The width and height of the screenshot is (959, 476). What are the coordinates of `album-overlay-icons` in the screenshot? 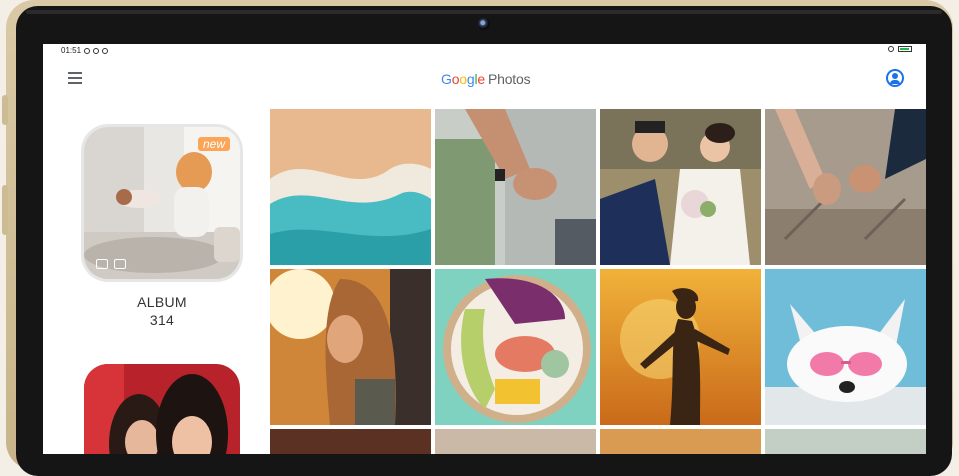 It's located at (111, 264).